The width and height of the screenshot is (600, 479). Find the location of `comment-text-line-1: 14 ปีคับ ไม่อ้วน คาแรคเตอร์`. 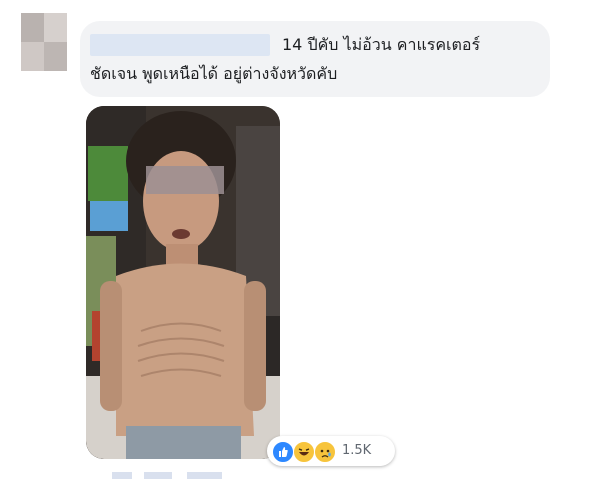

comment-text-line-1: 14 ปีคับ ไม่อ้วน คาแรคเตอร์ is located at coordinates (381, 44).